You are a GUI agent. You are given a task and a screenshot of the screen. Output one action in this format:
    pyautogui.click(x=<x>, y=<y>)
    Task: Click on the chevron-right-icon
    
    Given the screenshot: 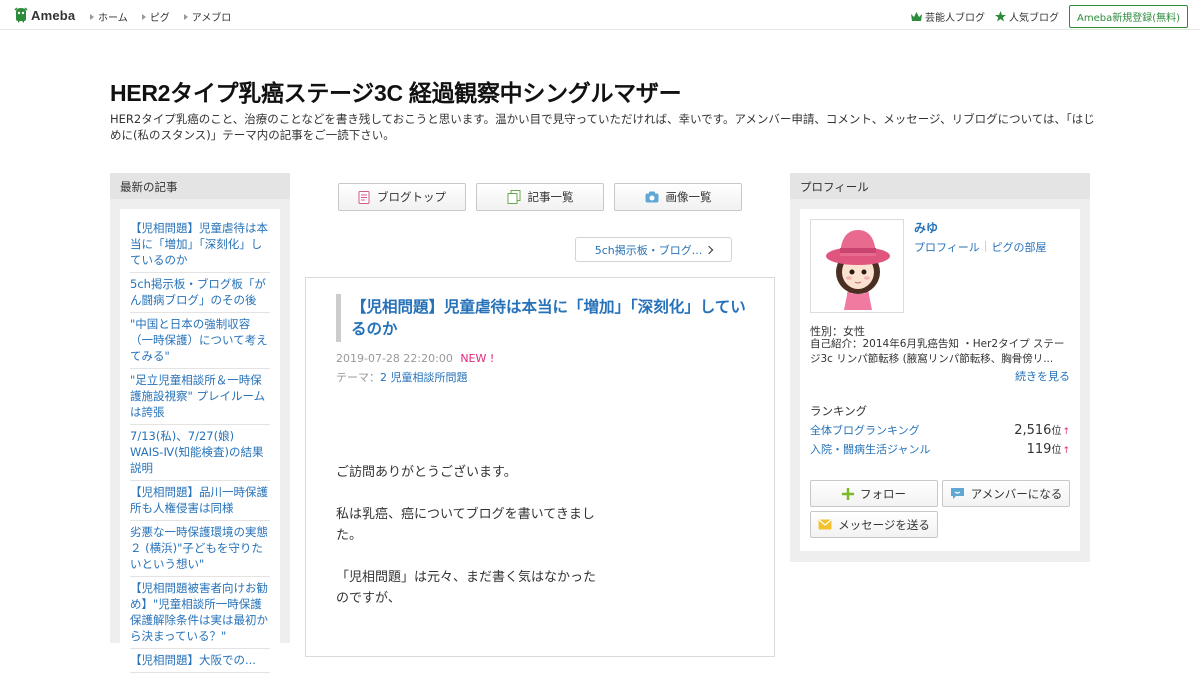 What is the action you would take?
    pyautogui.click(x=709, y=249)
    